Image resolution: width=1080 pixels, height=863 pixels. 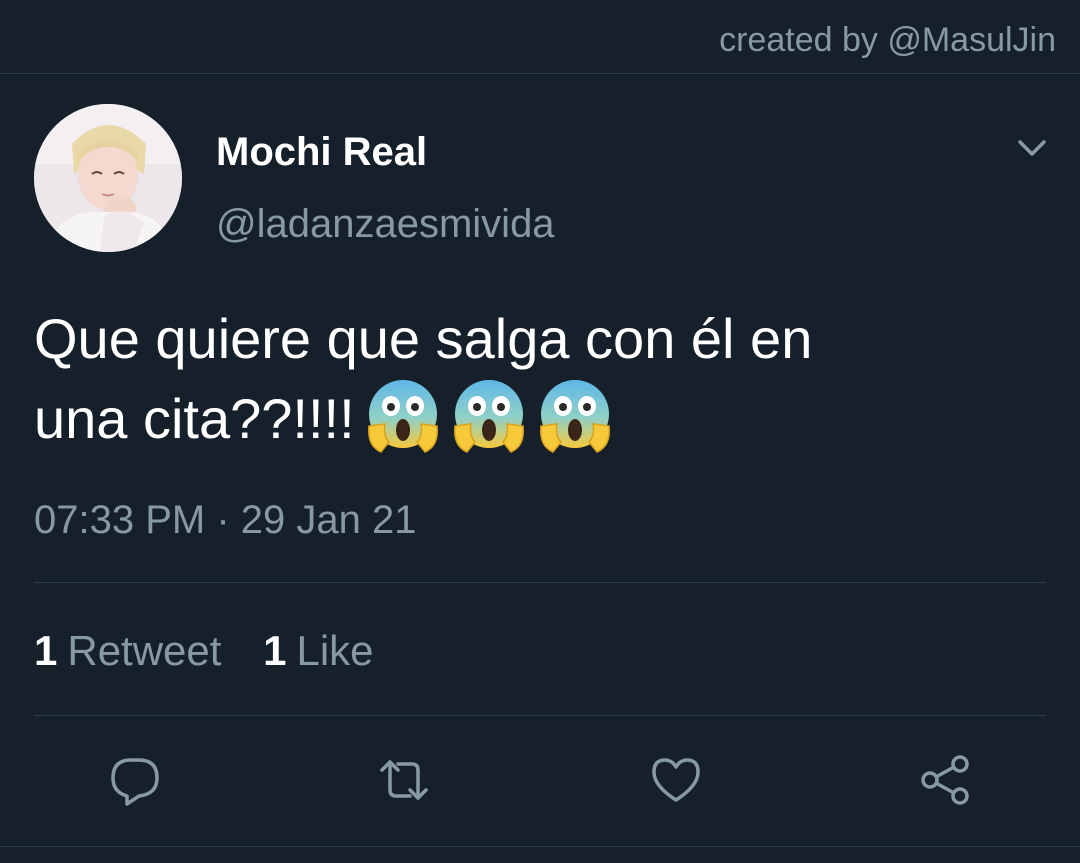 What do you see at coordinates (540, 846) in the screenshot?
I see `bottom-divider` at bounding box center [540, 846].